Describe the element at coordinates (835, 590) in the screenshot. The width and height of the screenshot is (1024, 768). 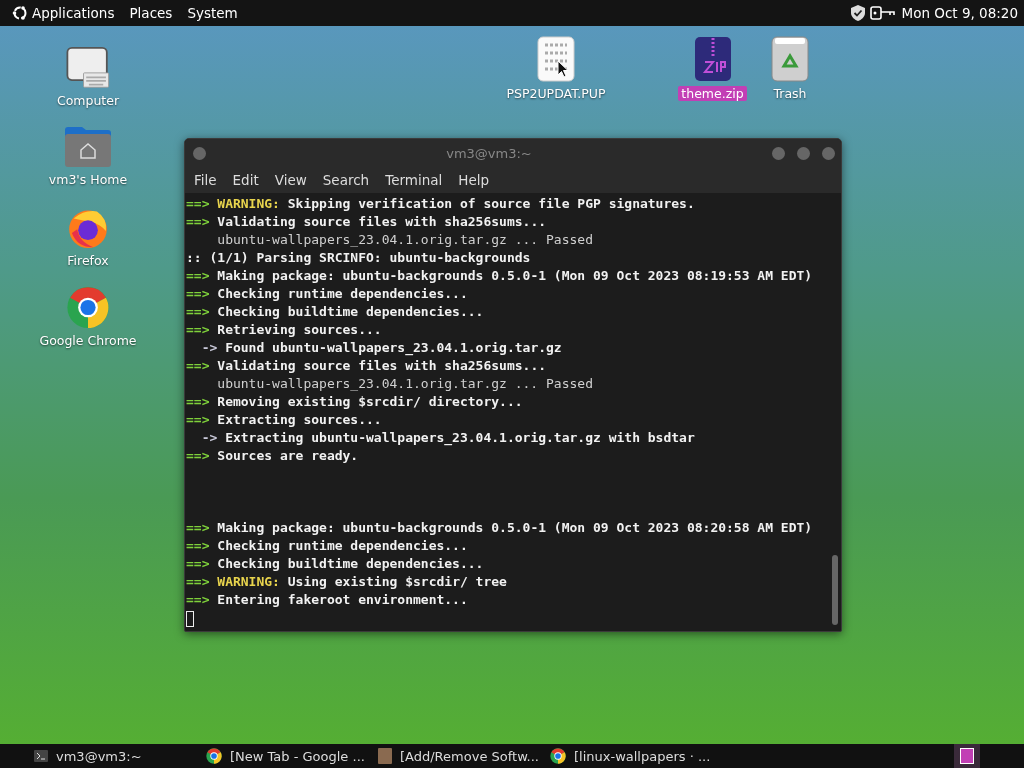
I see `scrollbar-thumb` at that location.